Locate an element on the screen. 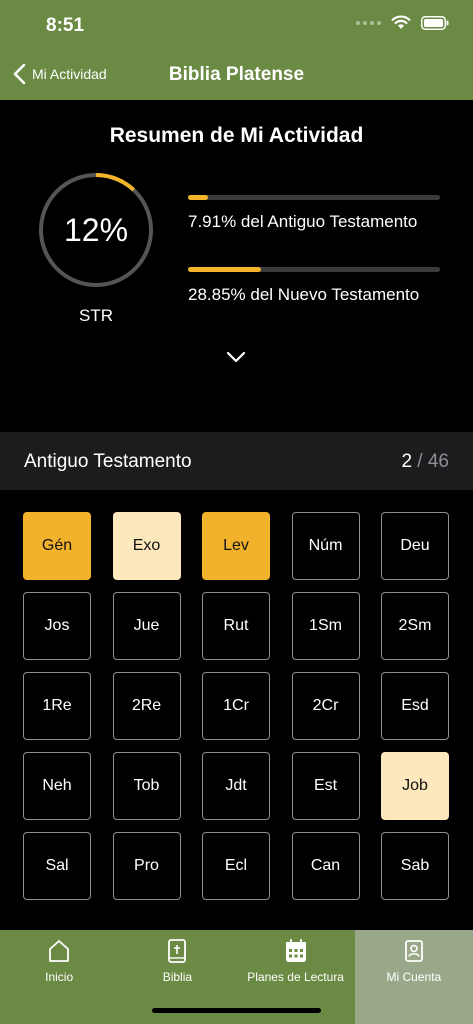 This screenshot has width=473, height=1024. book-cell: Exo is located at coordinates (146, 546).